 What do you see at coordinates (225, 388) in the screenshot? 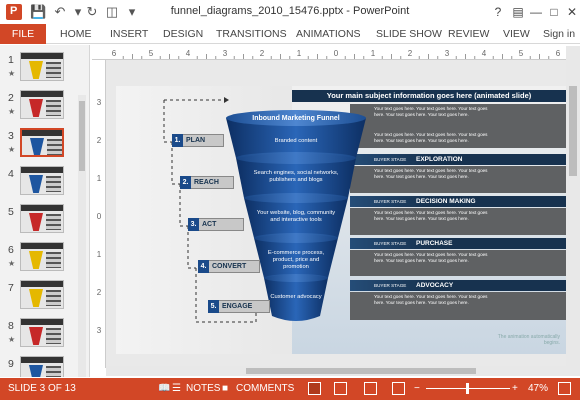
I see `comments-icon: ■` at bounding box center [225, 388].